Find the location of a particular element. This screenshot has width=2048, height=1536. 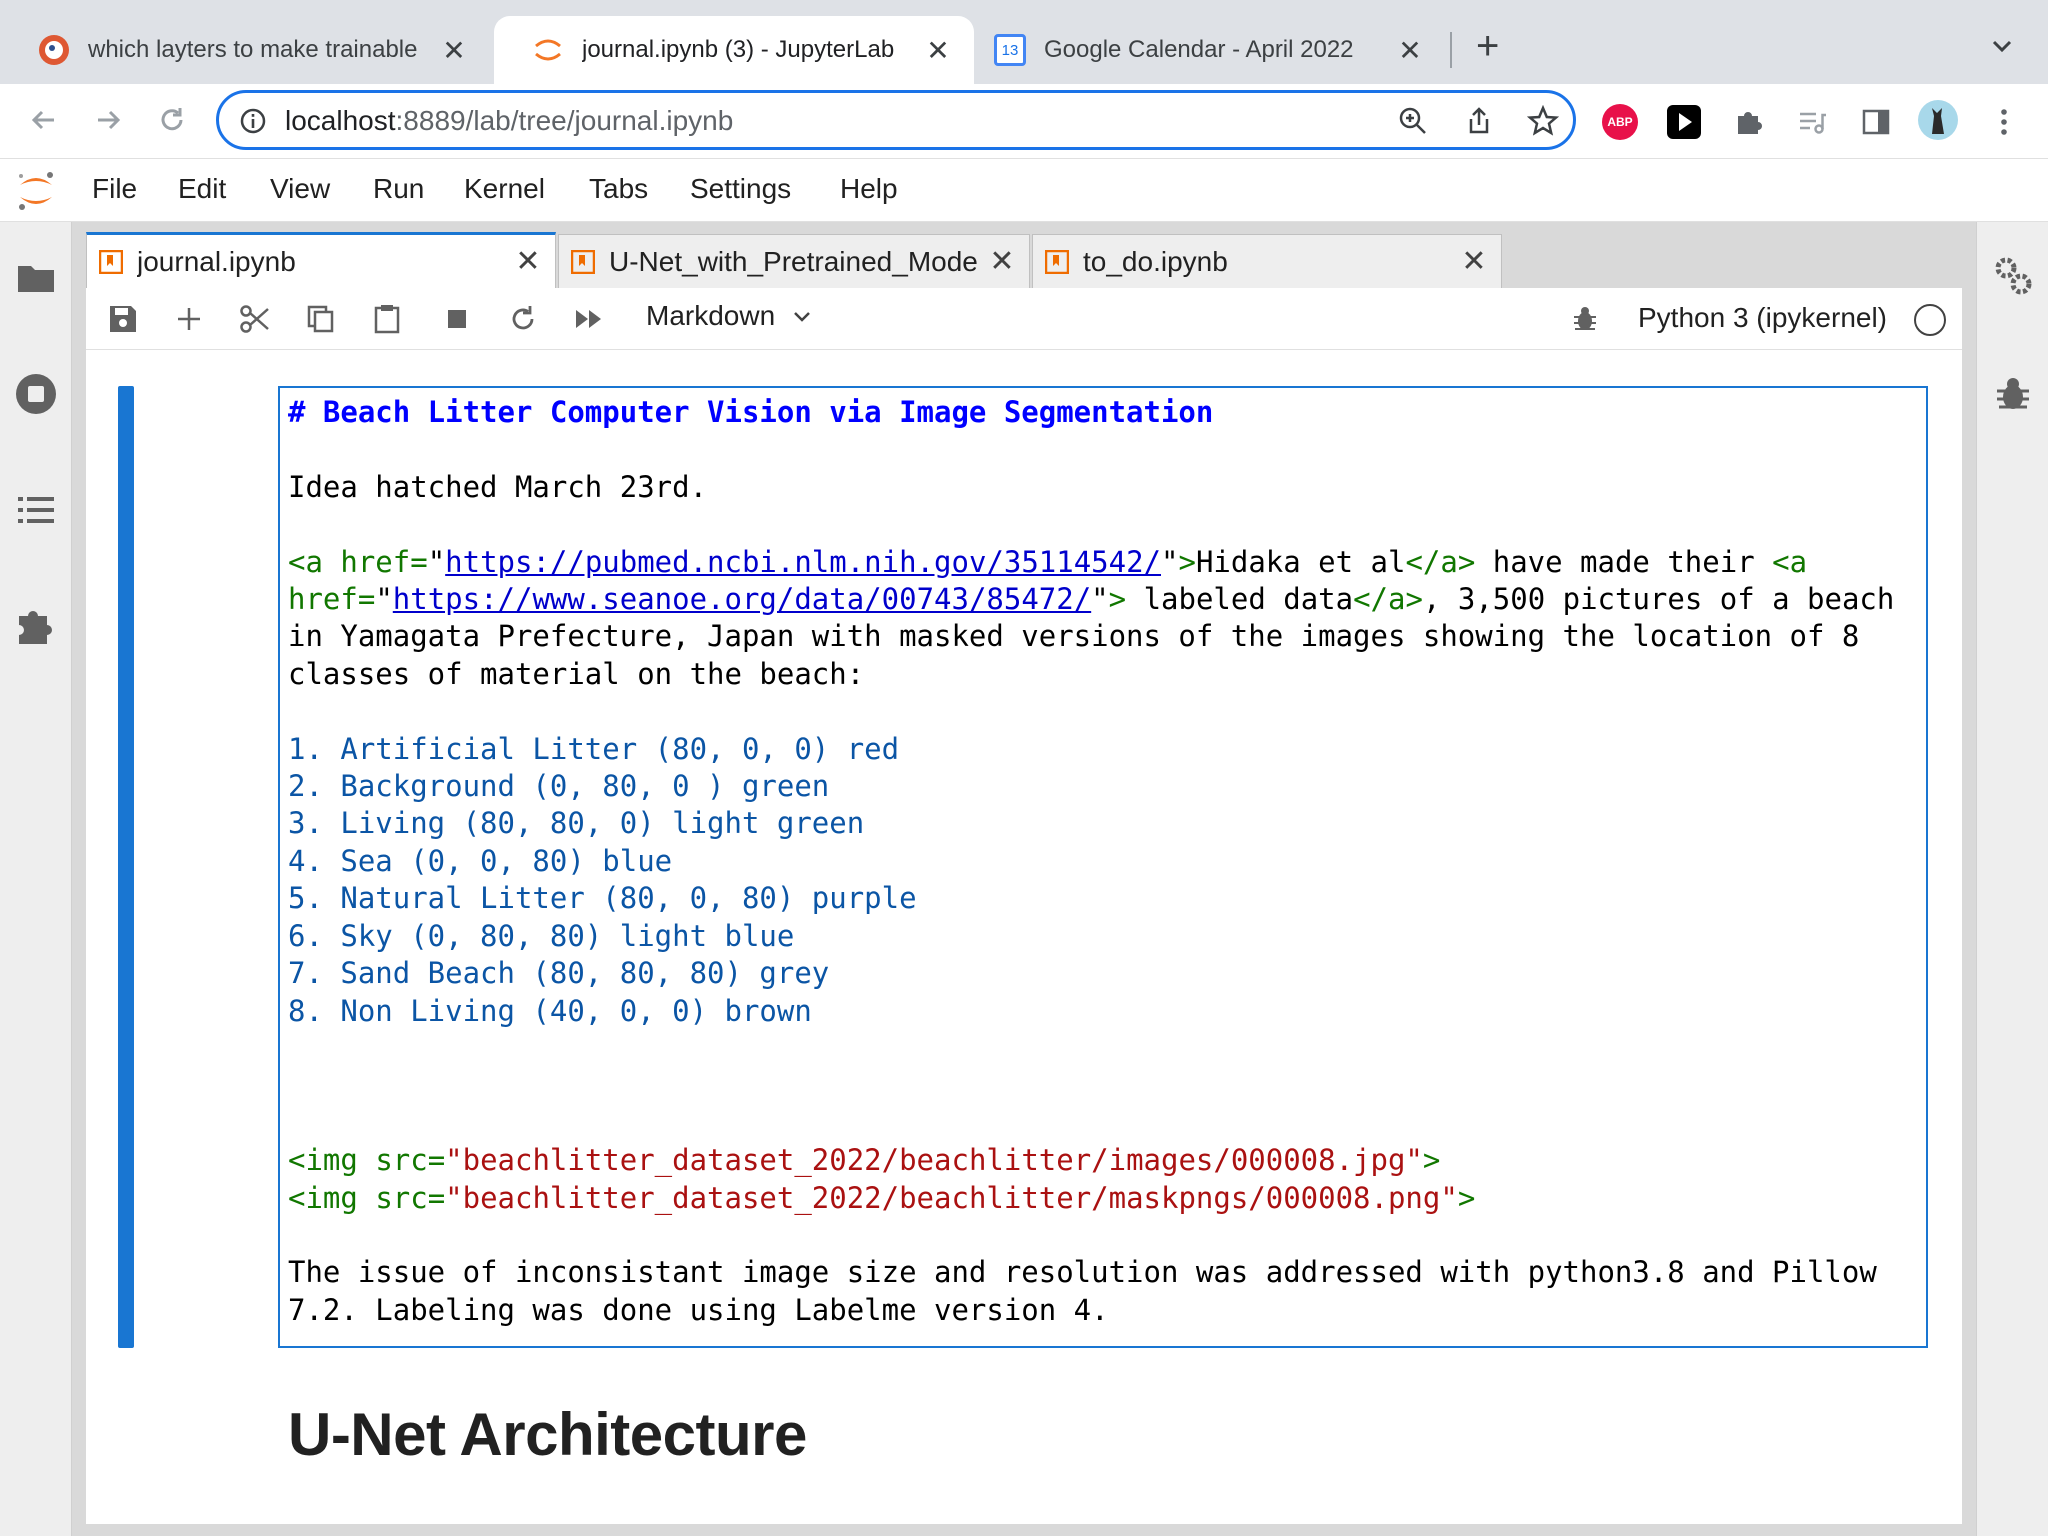

cat-avatar-icon is located at coordinates (1938, 121).